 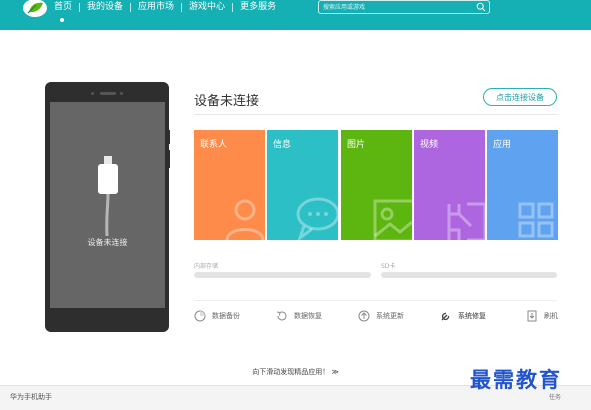 What do you see at coordinates (210, 7) in the screenshot?
I see `nav-item-game-center: 游戏中心` at bounding box center [210, 7].